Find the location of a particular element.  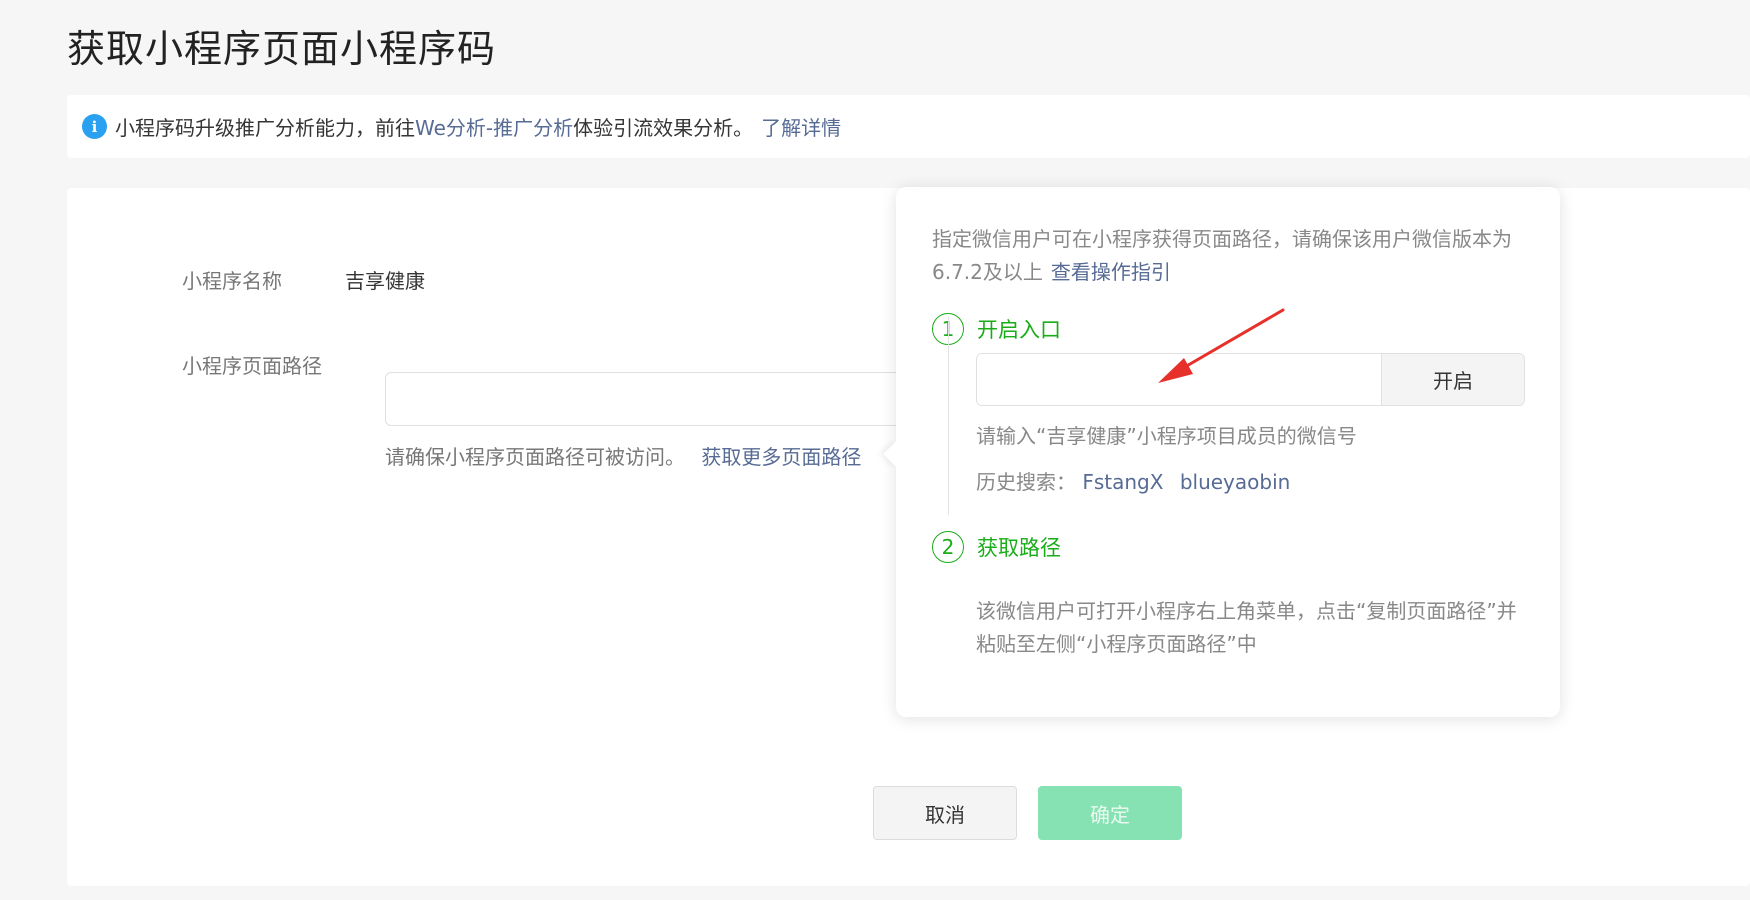

page-title: 获取小程序页面小程序码 is located at coordinates (282, 49).